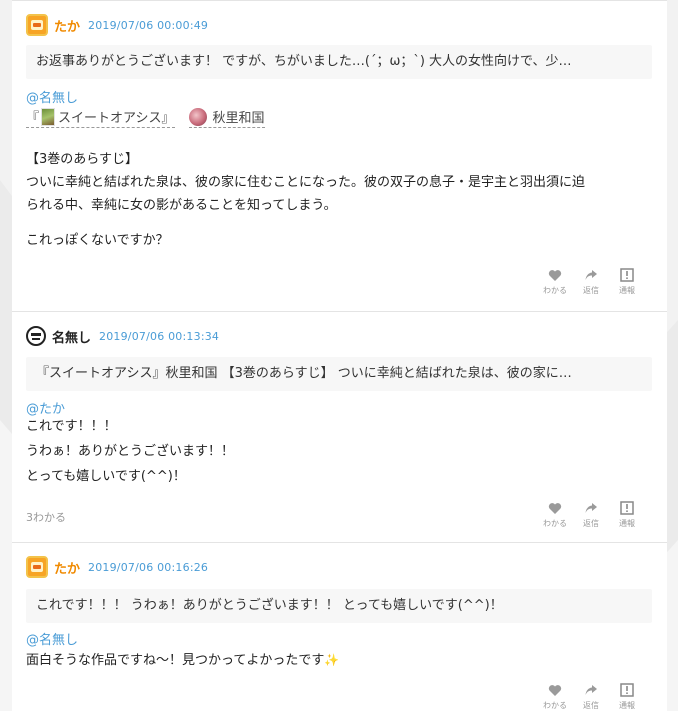 Image resolution: width=678 pixels, height=711 pixels. Describe the element at coordinates (48, 116) in the screenshot. I see `book-thumbnail-icon` at that location.